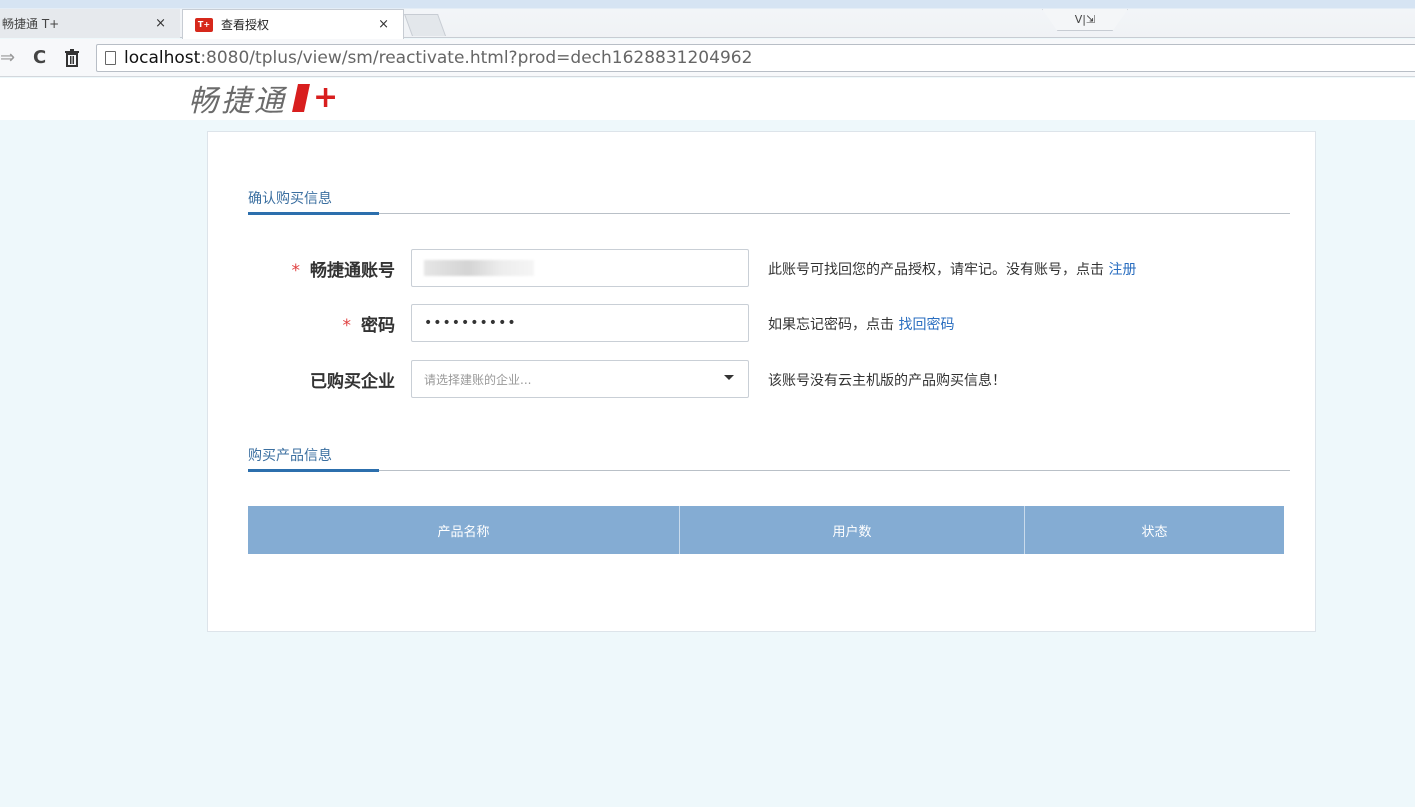 The width and height of the screenshot is (1415, 807). I want to click on page-icon, so click(110, 58).